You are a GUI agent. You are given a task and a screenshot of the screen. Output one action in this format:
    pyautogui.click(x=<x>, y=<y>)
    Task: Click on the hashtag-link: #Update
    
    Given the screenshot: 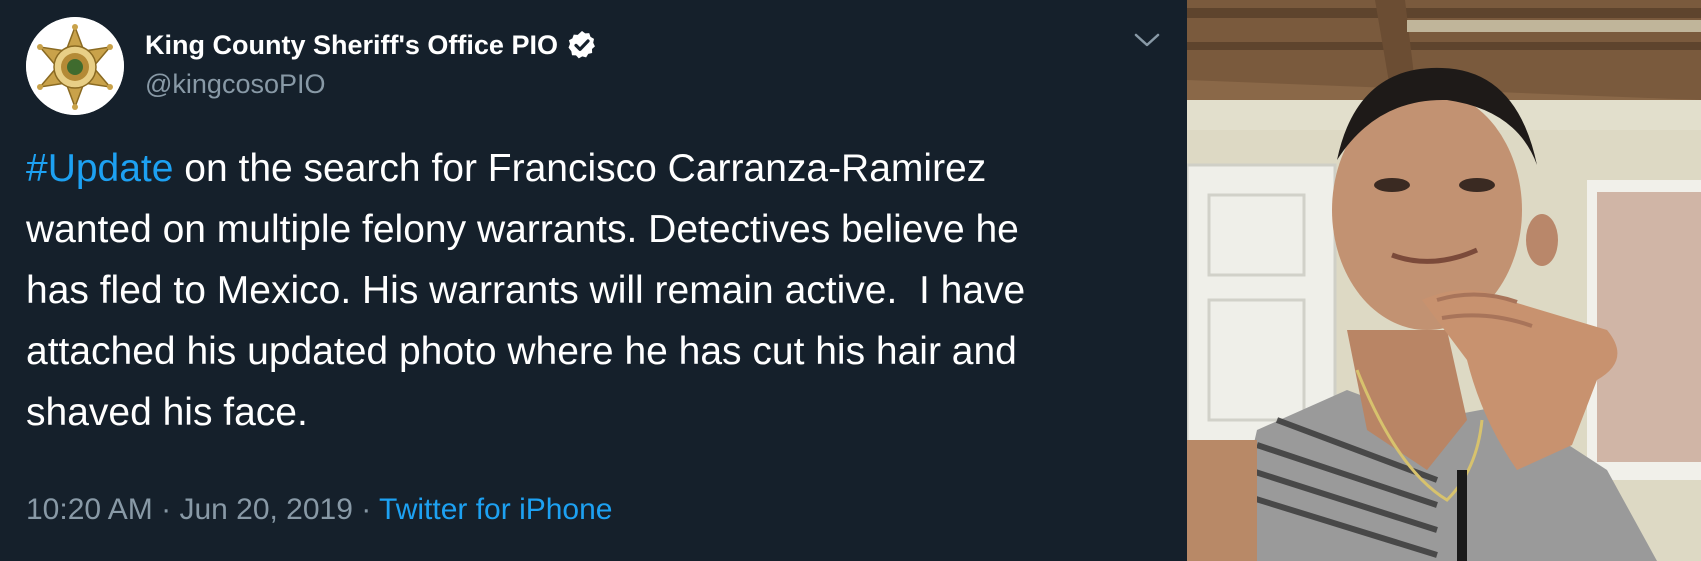 What is the action you would take?
    pyautogui.click(x=99, y=168)
    